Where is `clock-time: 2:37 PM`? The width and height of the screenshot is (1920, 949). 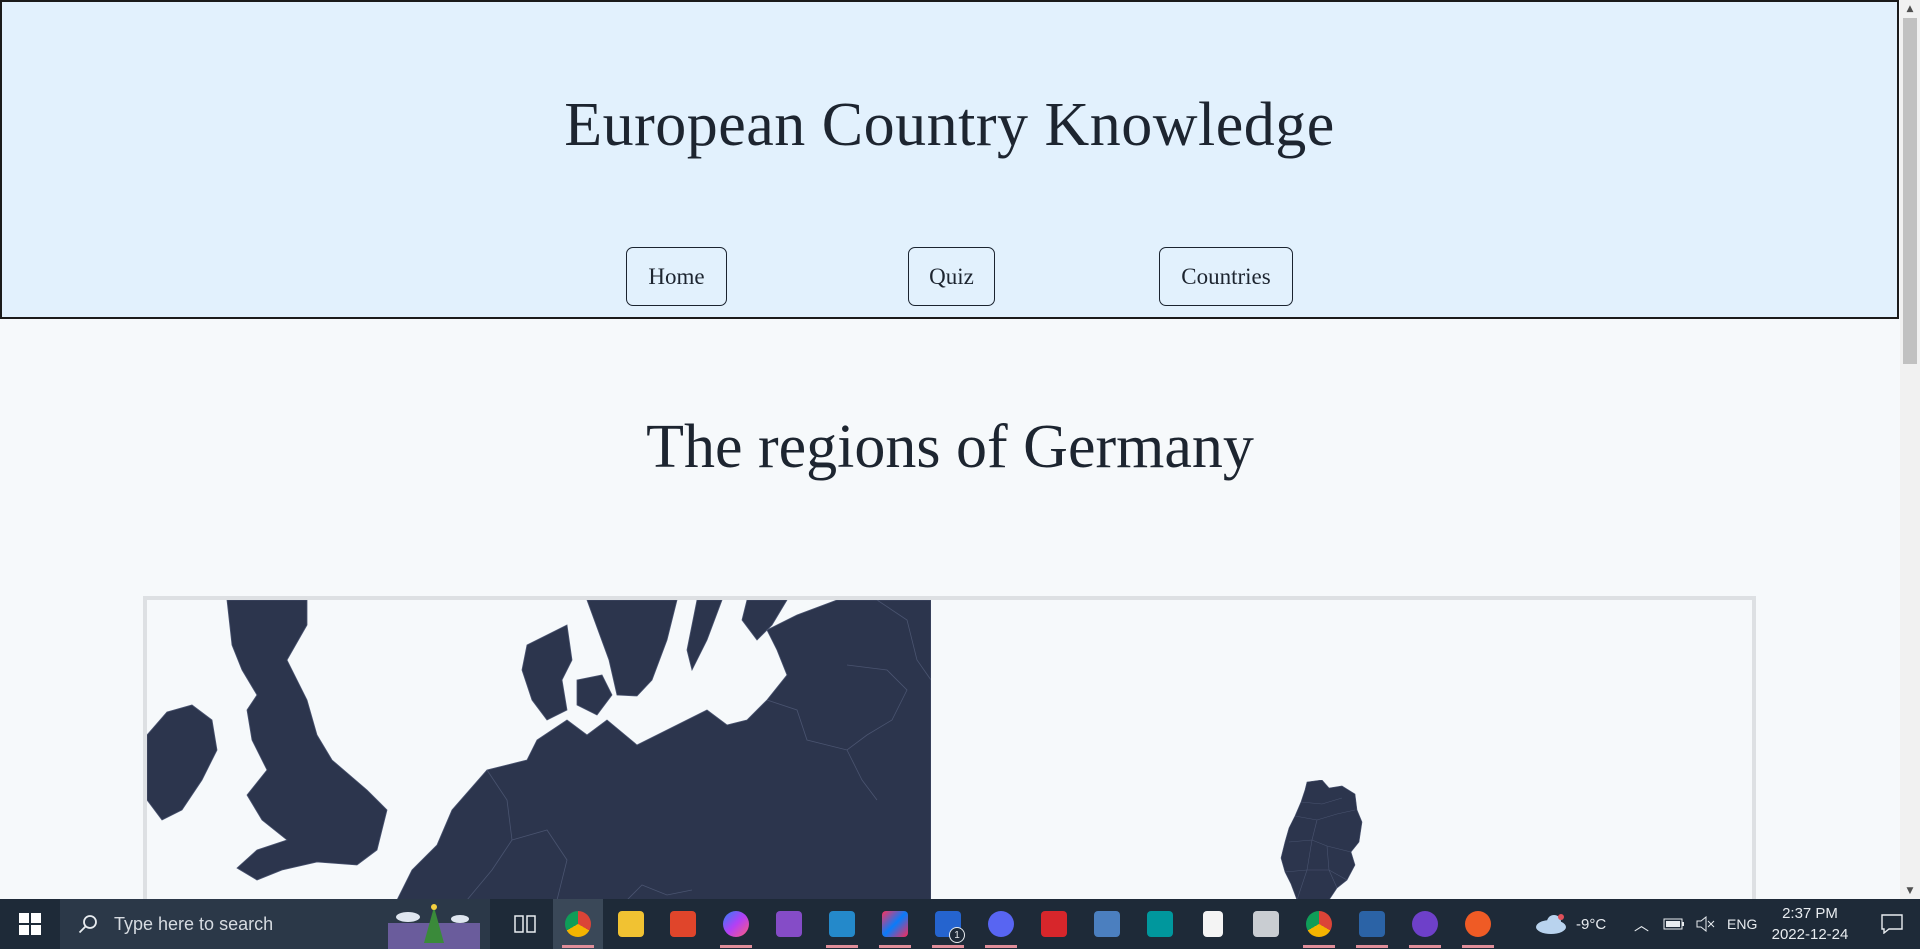
clock-time: 2:37 PM is located at coordinates (1810, 913).